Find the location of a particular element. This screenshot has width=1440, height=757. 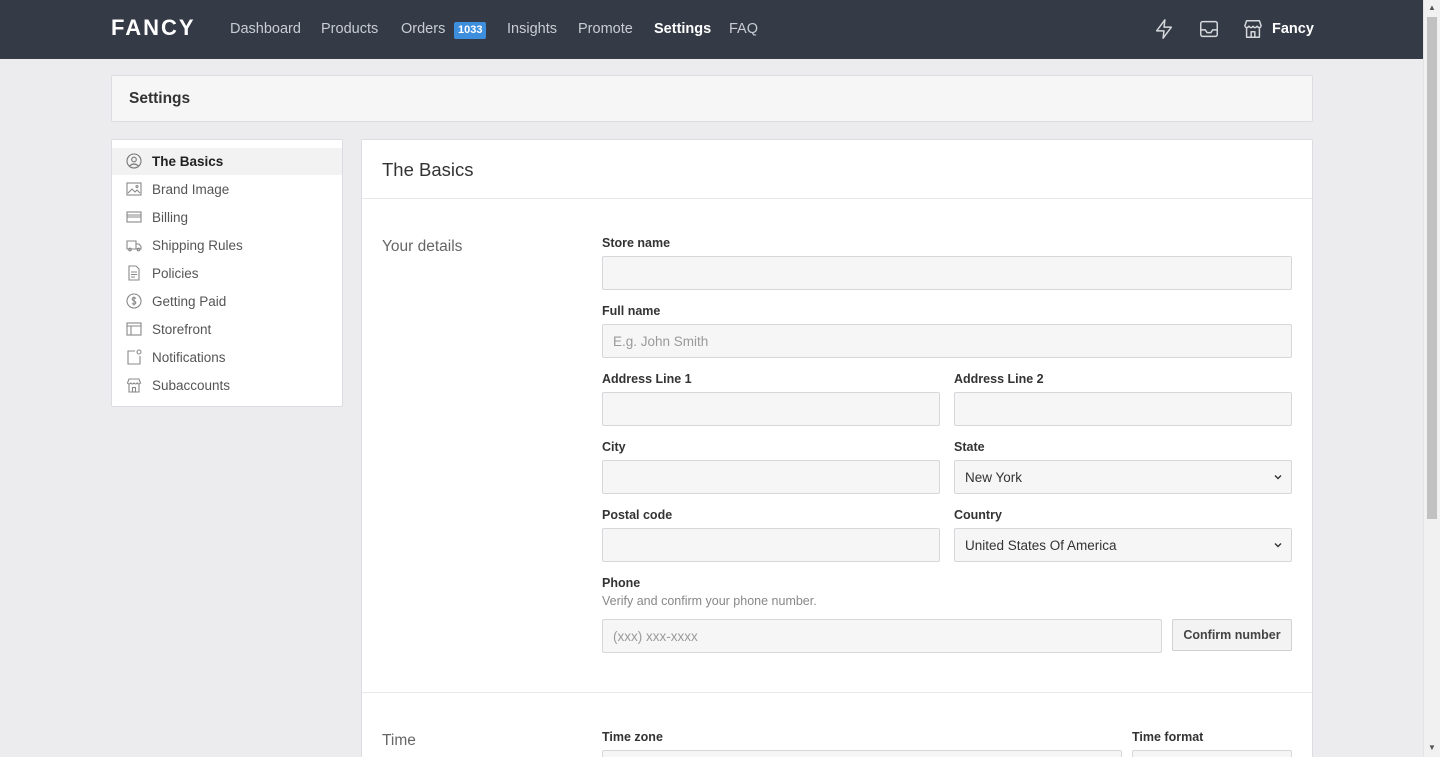

card-title: The Basics is located at coordinates (428, 169).